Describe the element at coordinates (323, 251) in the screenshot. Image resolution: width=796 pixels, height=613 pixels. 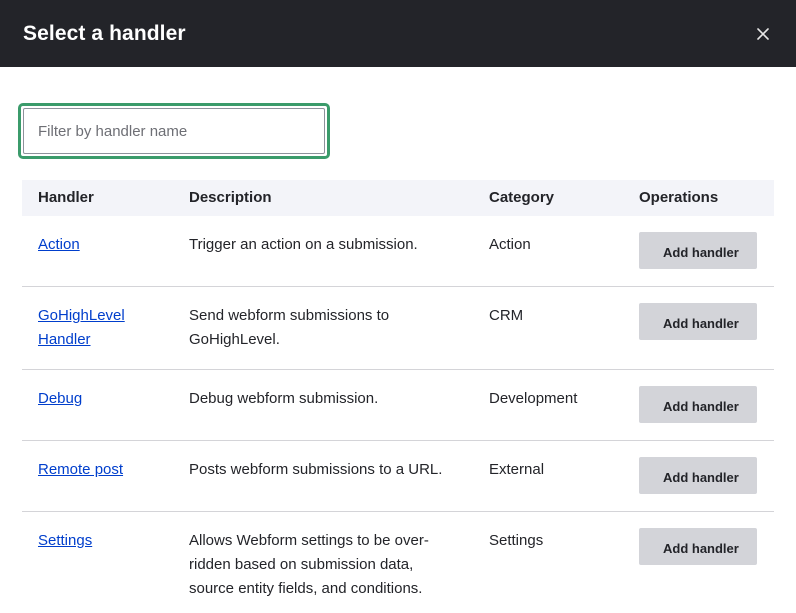
I see `description-cell: Trigger an action on a submission.` at that location.